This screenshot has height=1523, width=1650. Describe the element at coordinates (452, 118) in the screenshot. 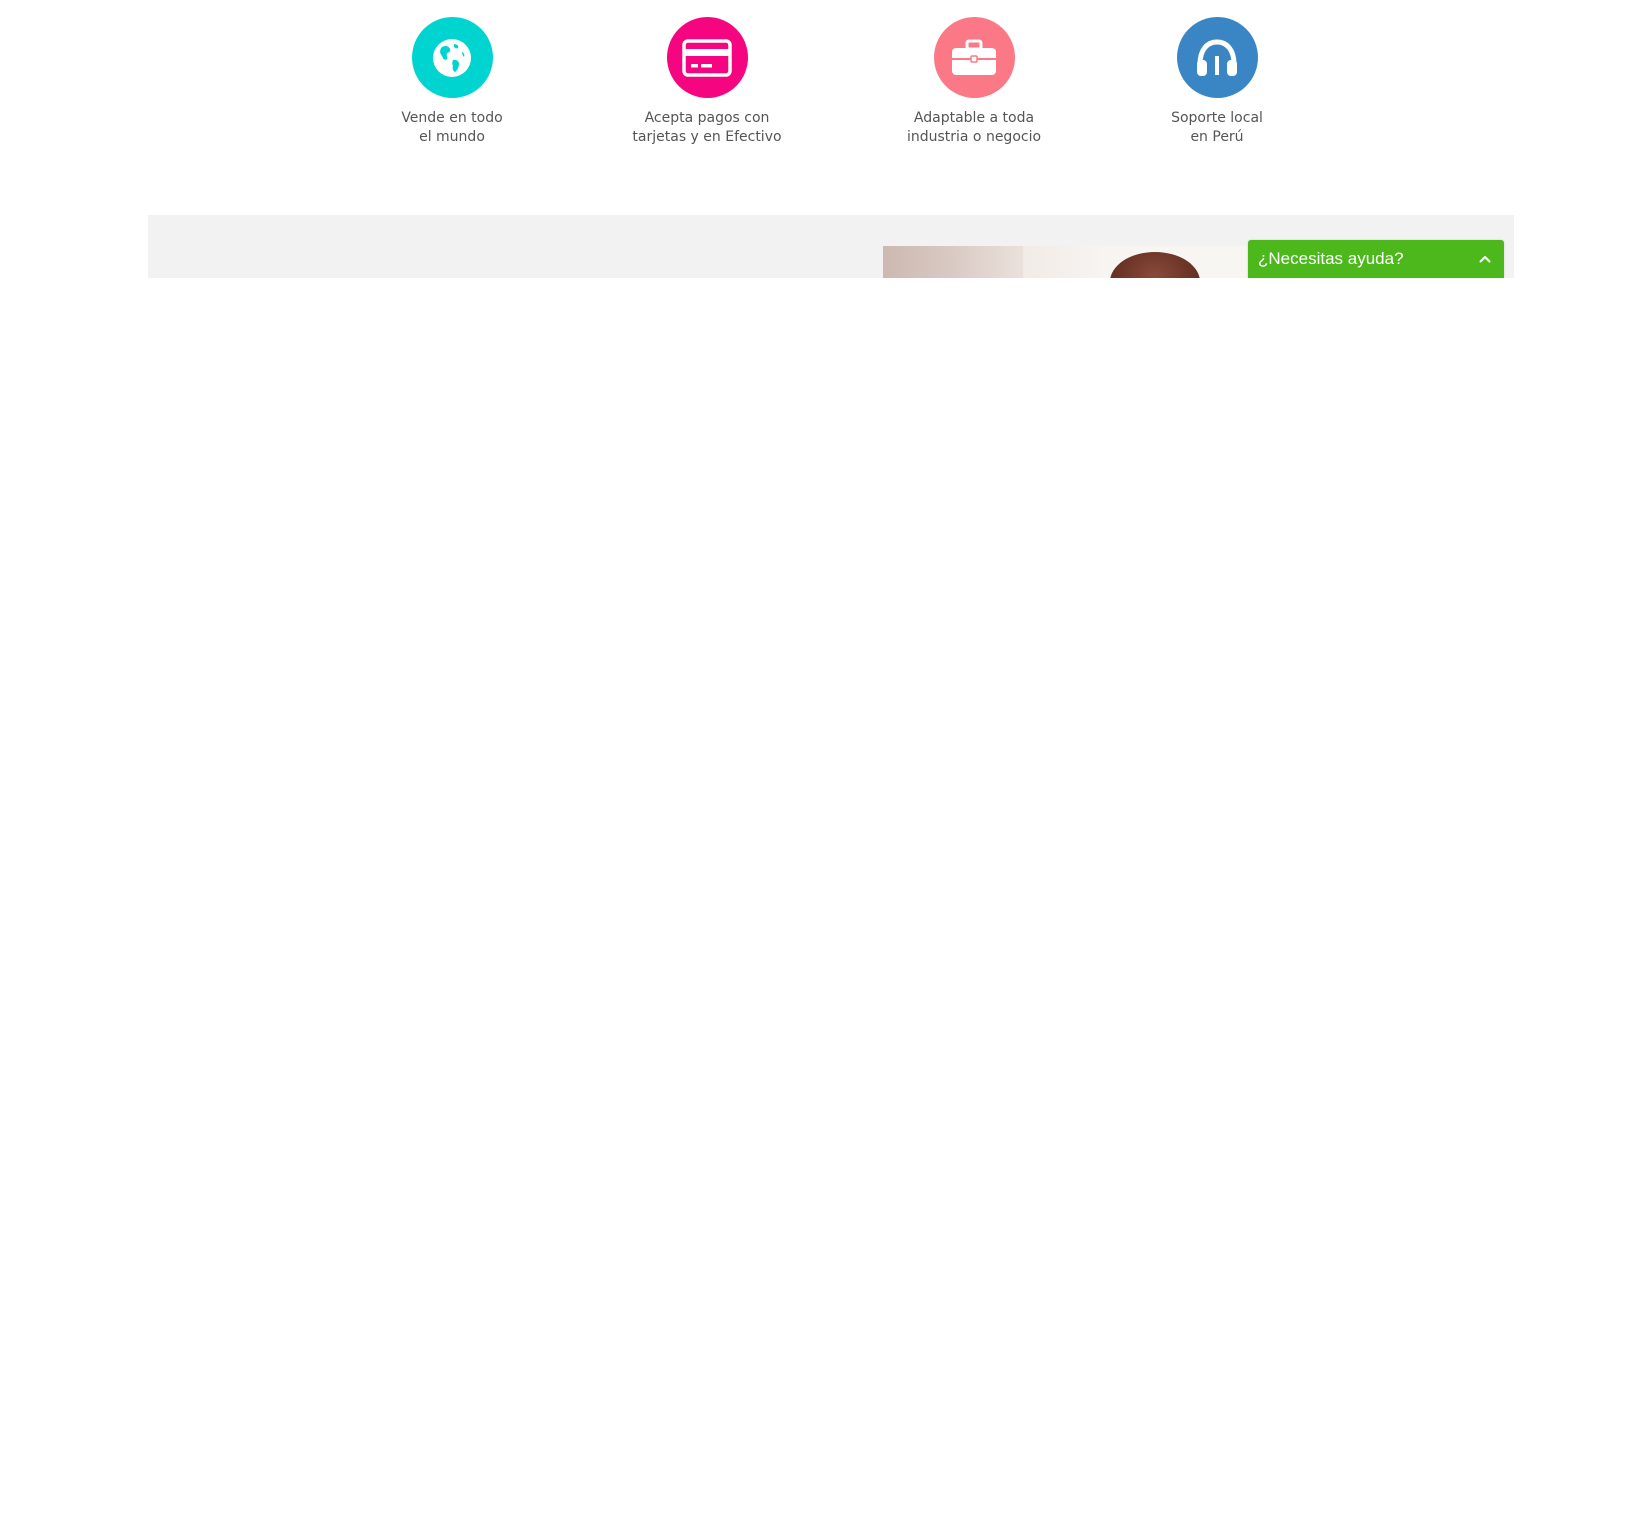

I see `feature-caption-line1: Vende en todo` at that location.